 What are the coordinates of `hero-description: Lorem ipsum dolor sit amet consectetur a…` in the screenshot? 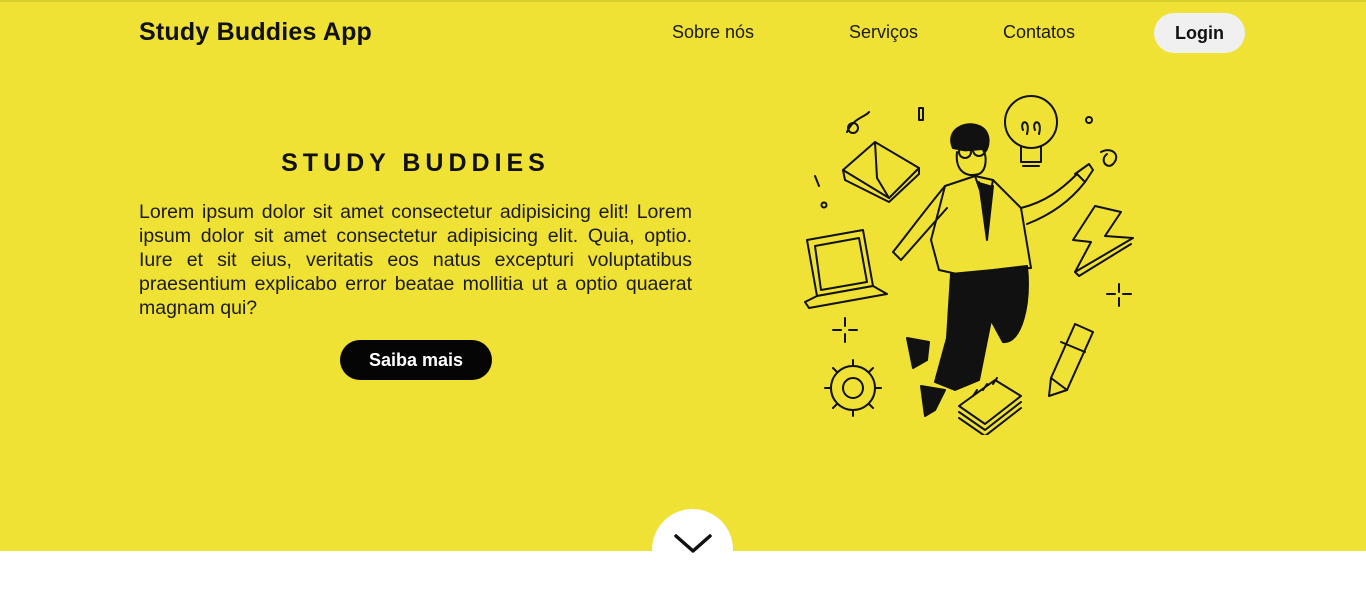 It's located at (415, 260).